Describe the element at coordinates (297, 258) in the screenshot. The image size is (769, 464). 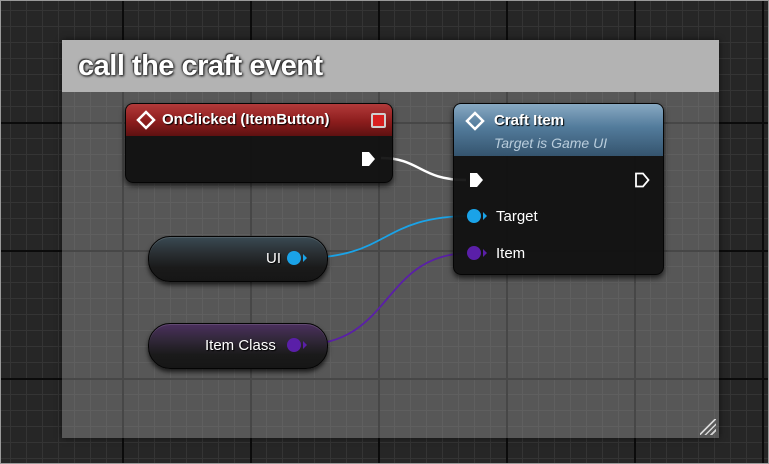
I see `ui-output-pin-icon` at that location.